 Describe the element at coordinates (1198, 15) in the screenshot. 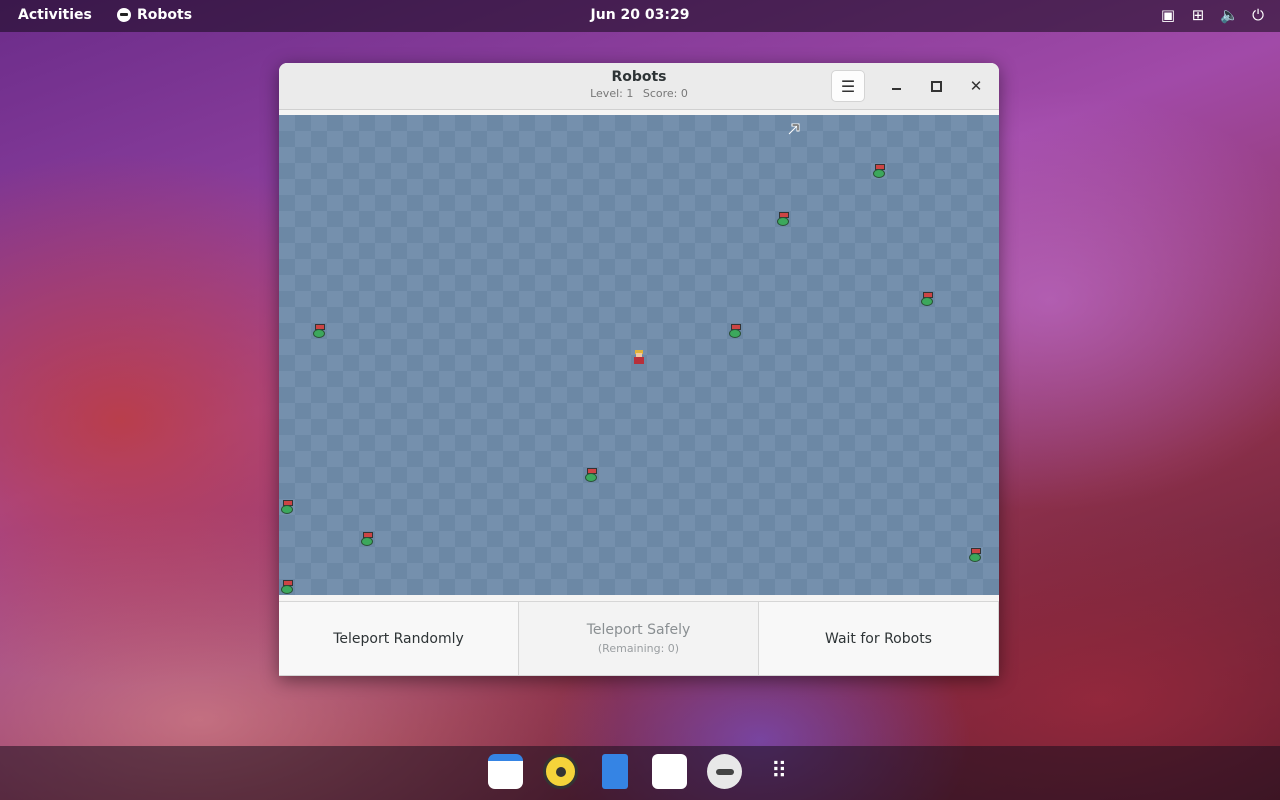

I see `network-icon: ⊞` at that location.